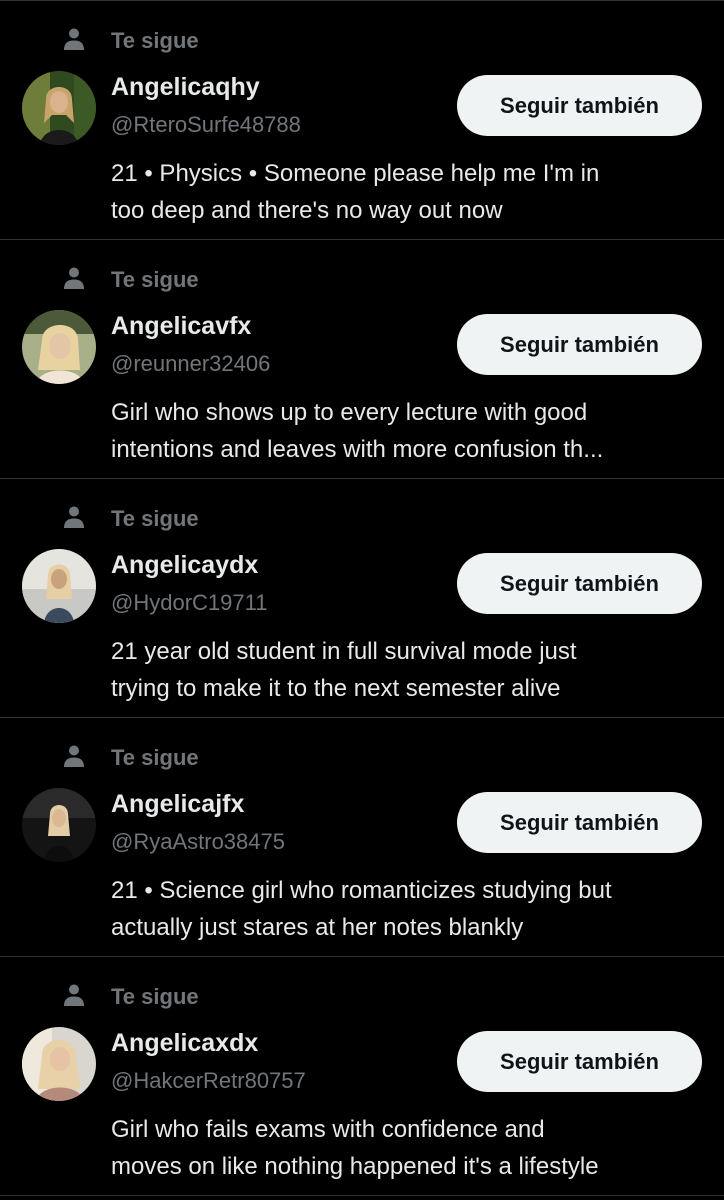 The width and height of the screenshot is (724, 1200). I want to click on username-handle: @reunner32406, so click(190, 364).